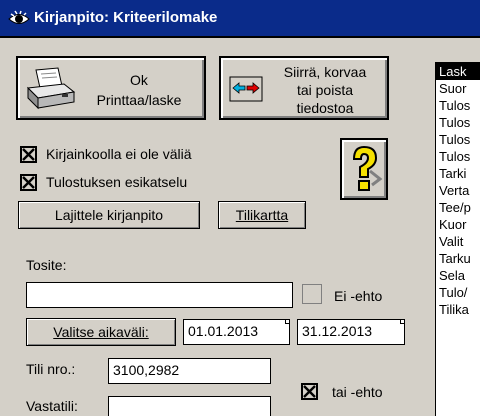 This screenshot has width=480, height=416. Describe the element at coordinates (312, 294) in the screenshot. I see `not-condition-checkbox` at that location.